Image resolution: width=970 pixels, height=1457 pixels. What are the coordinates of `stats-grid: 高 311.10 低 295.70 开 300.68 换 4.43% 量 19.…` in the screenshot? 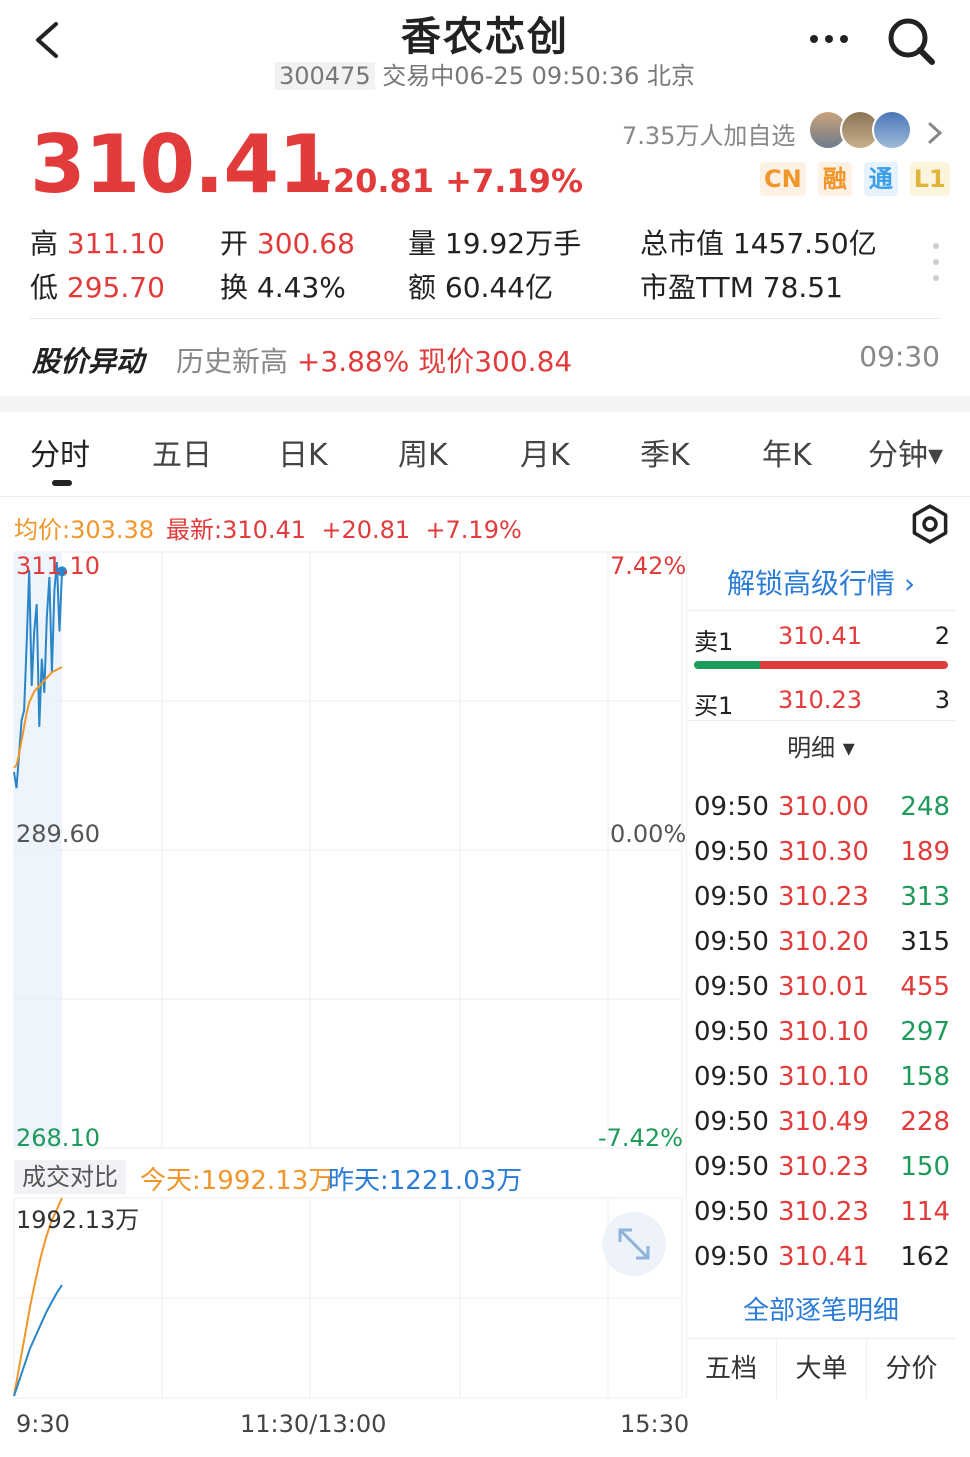 It's located at (480, 263).